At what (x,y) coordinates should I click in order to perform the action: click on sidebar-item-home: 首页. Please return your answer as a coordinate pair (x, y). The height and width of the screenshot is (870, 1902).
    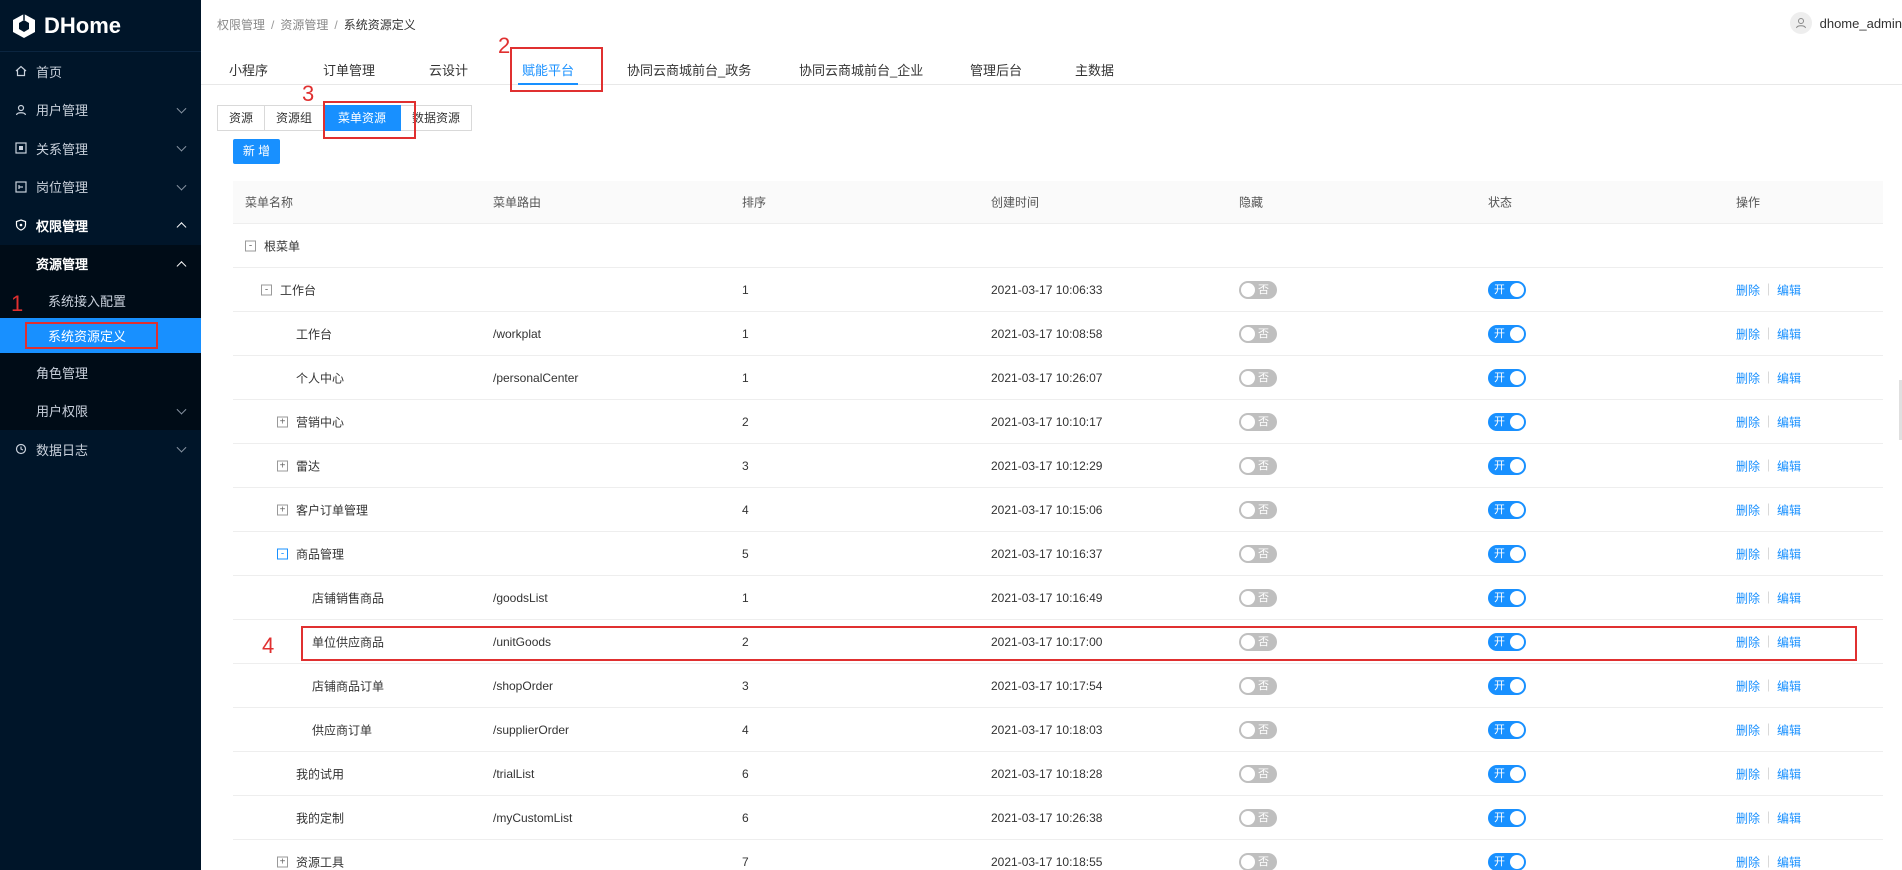
    Looking at the image, I should click on (100, 71).